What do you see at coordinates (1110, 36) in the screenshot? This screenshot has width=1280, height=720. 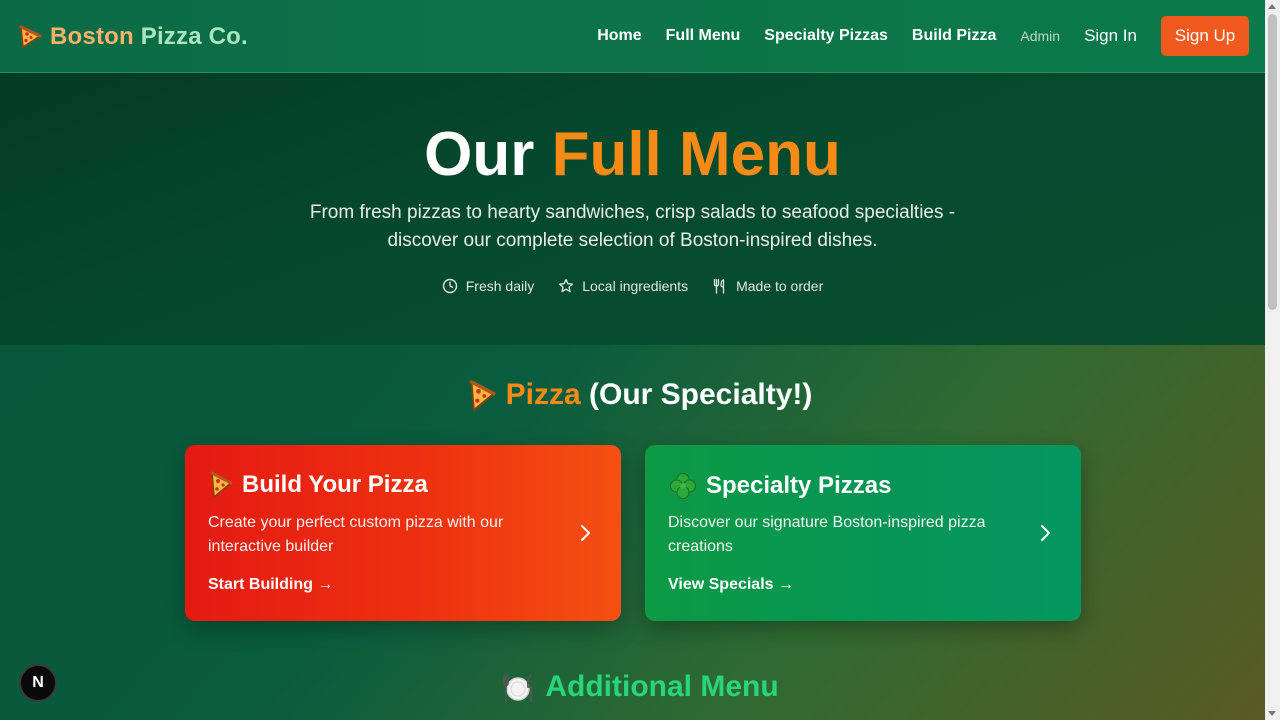 I see `sign-in-link: Sign In` at bounding box center [1110, 36].